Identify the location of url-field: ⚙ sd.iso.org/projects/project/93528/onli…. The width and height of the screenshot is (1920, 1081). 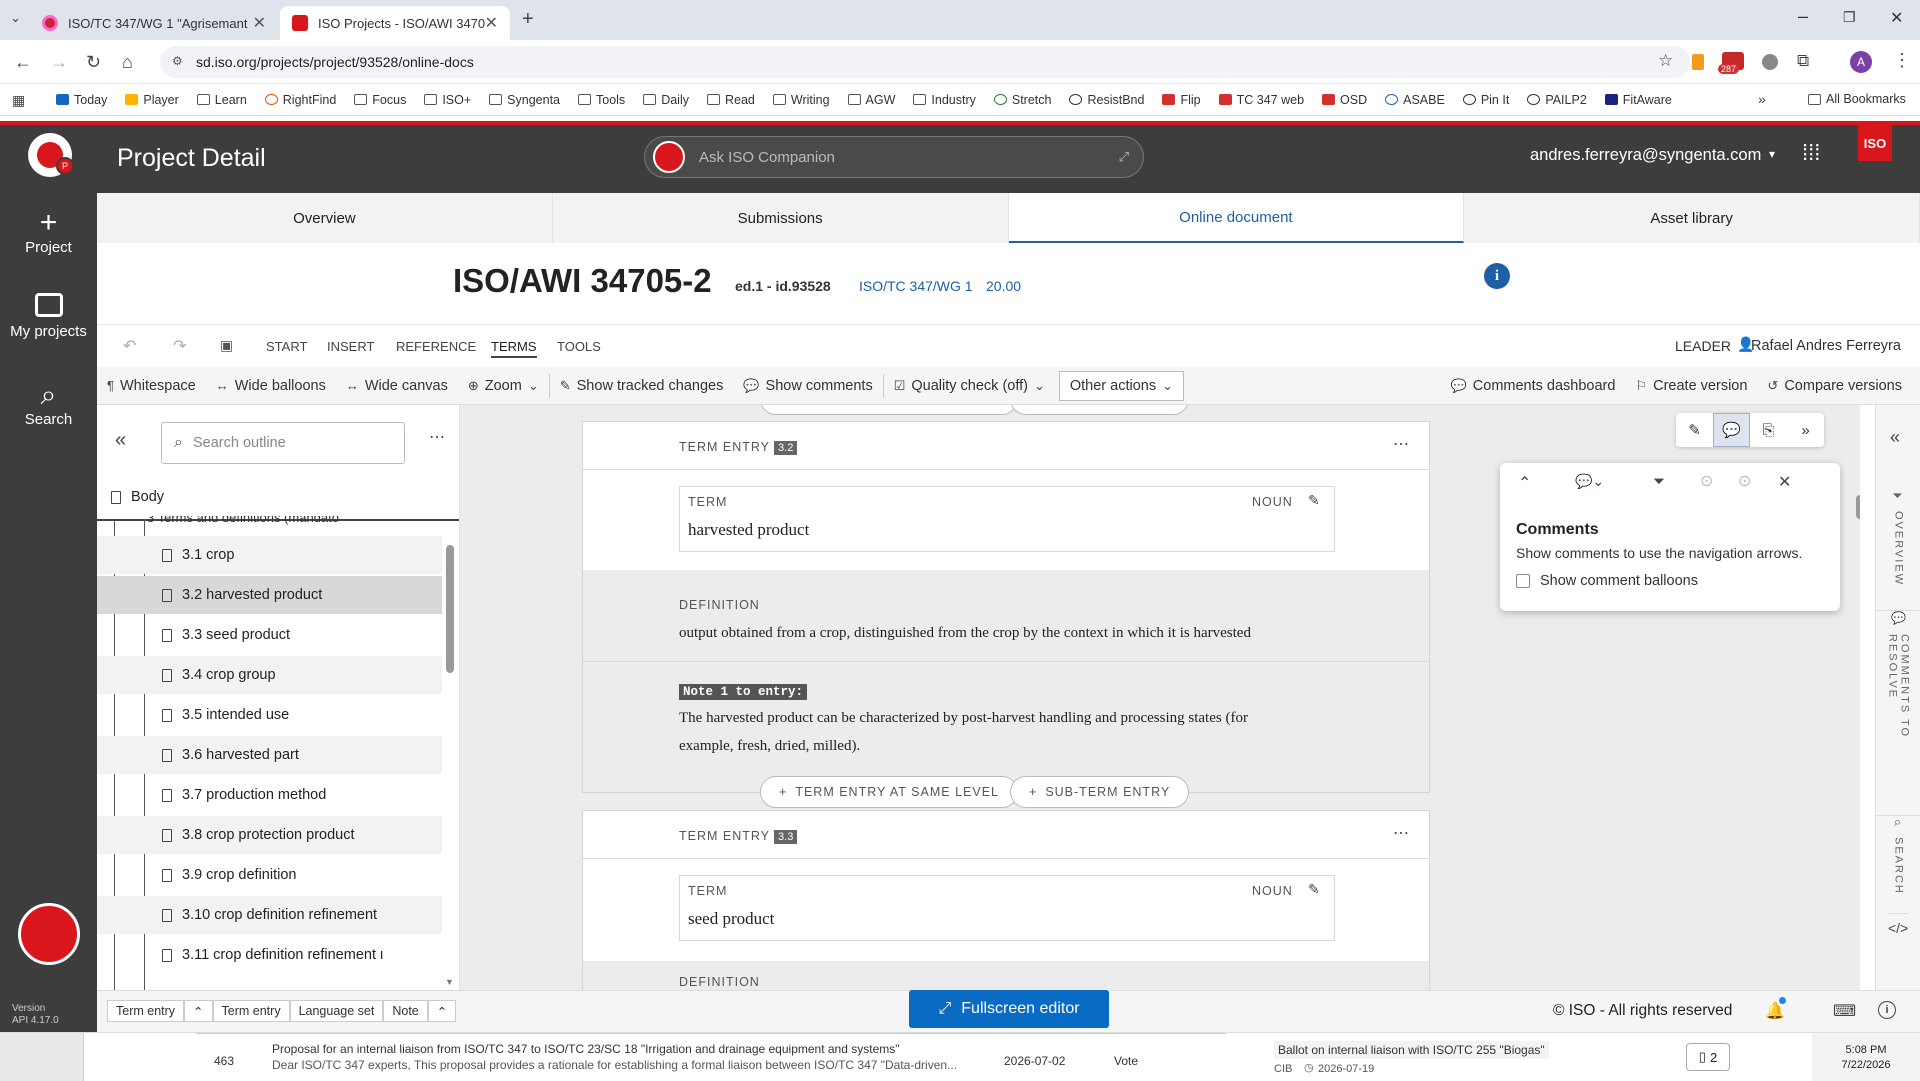
(925, 62).